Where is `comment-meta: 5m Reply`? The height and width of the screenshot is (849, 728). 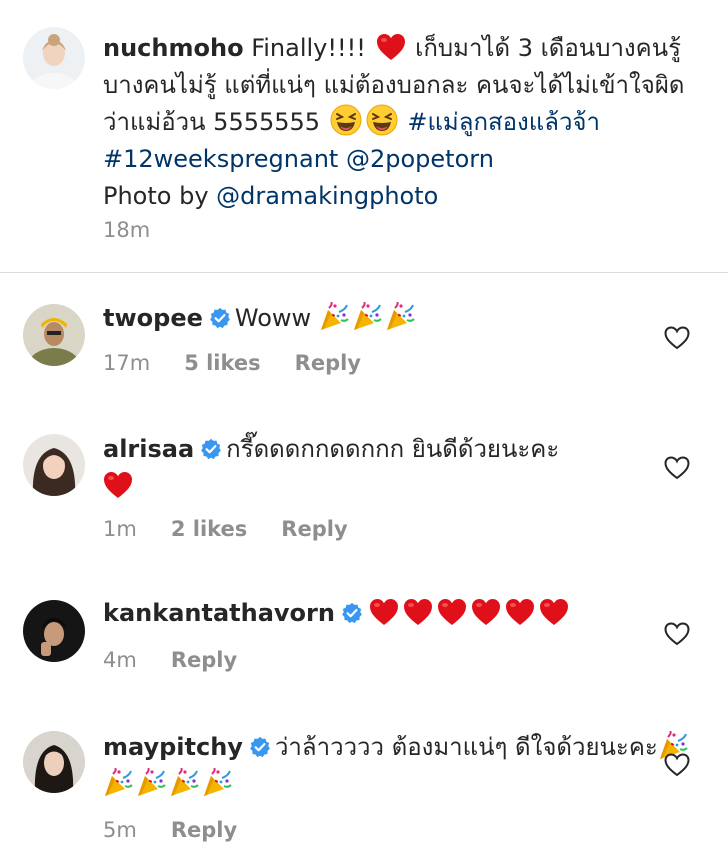
comment-meta: 5m Reply is located at coordinates (187, 830).